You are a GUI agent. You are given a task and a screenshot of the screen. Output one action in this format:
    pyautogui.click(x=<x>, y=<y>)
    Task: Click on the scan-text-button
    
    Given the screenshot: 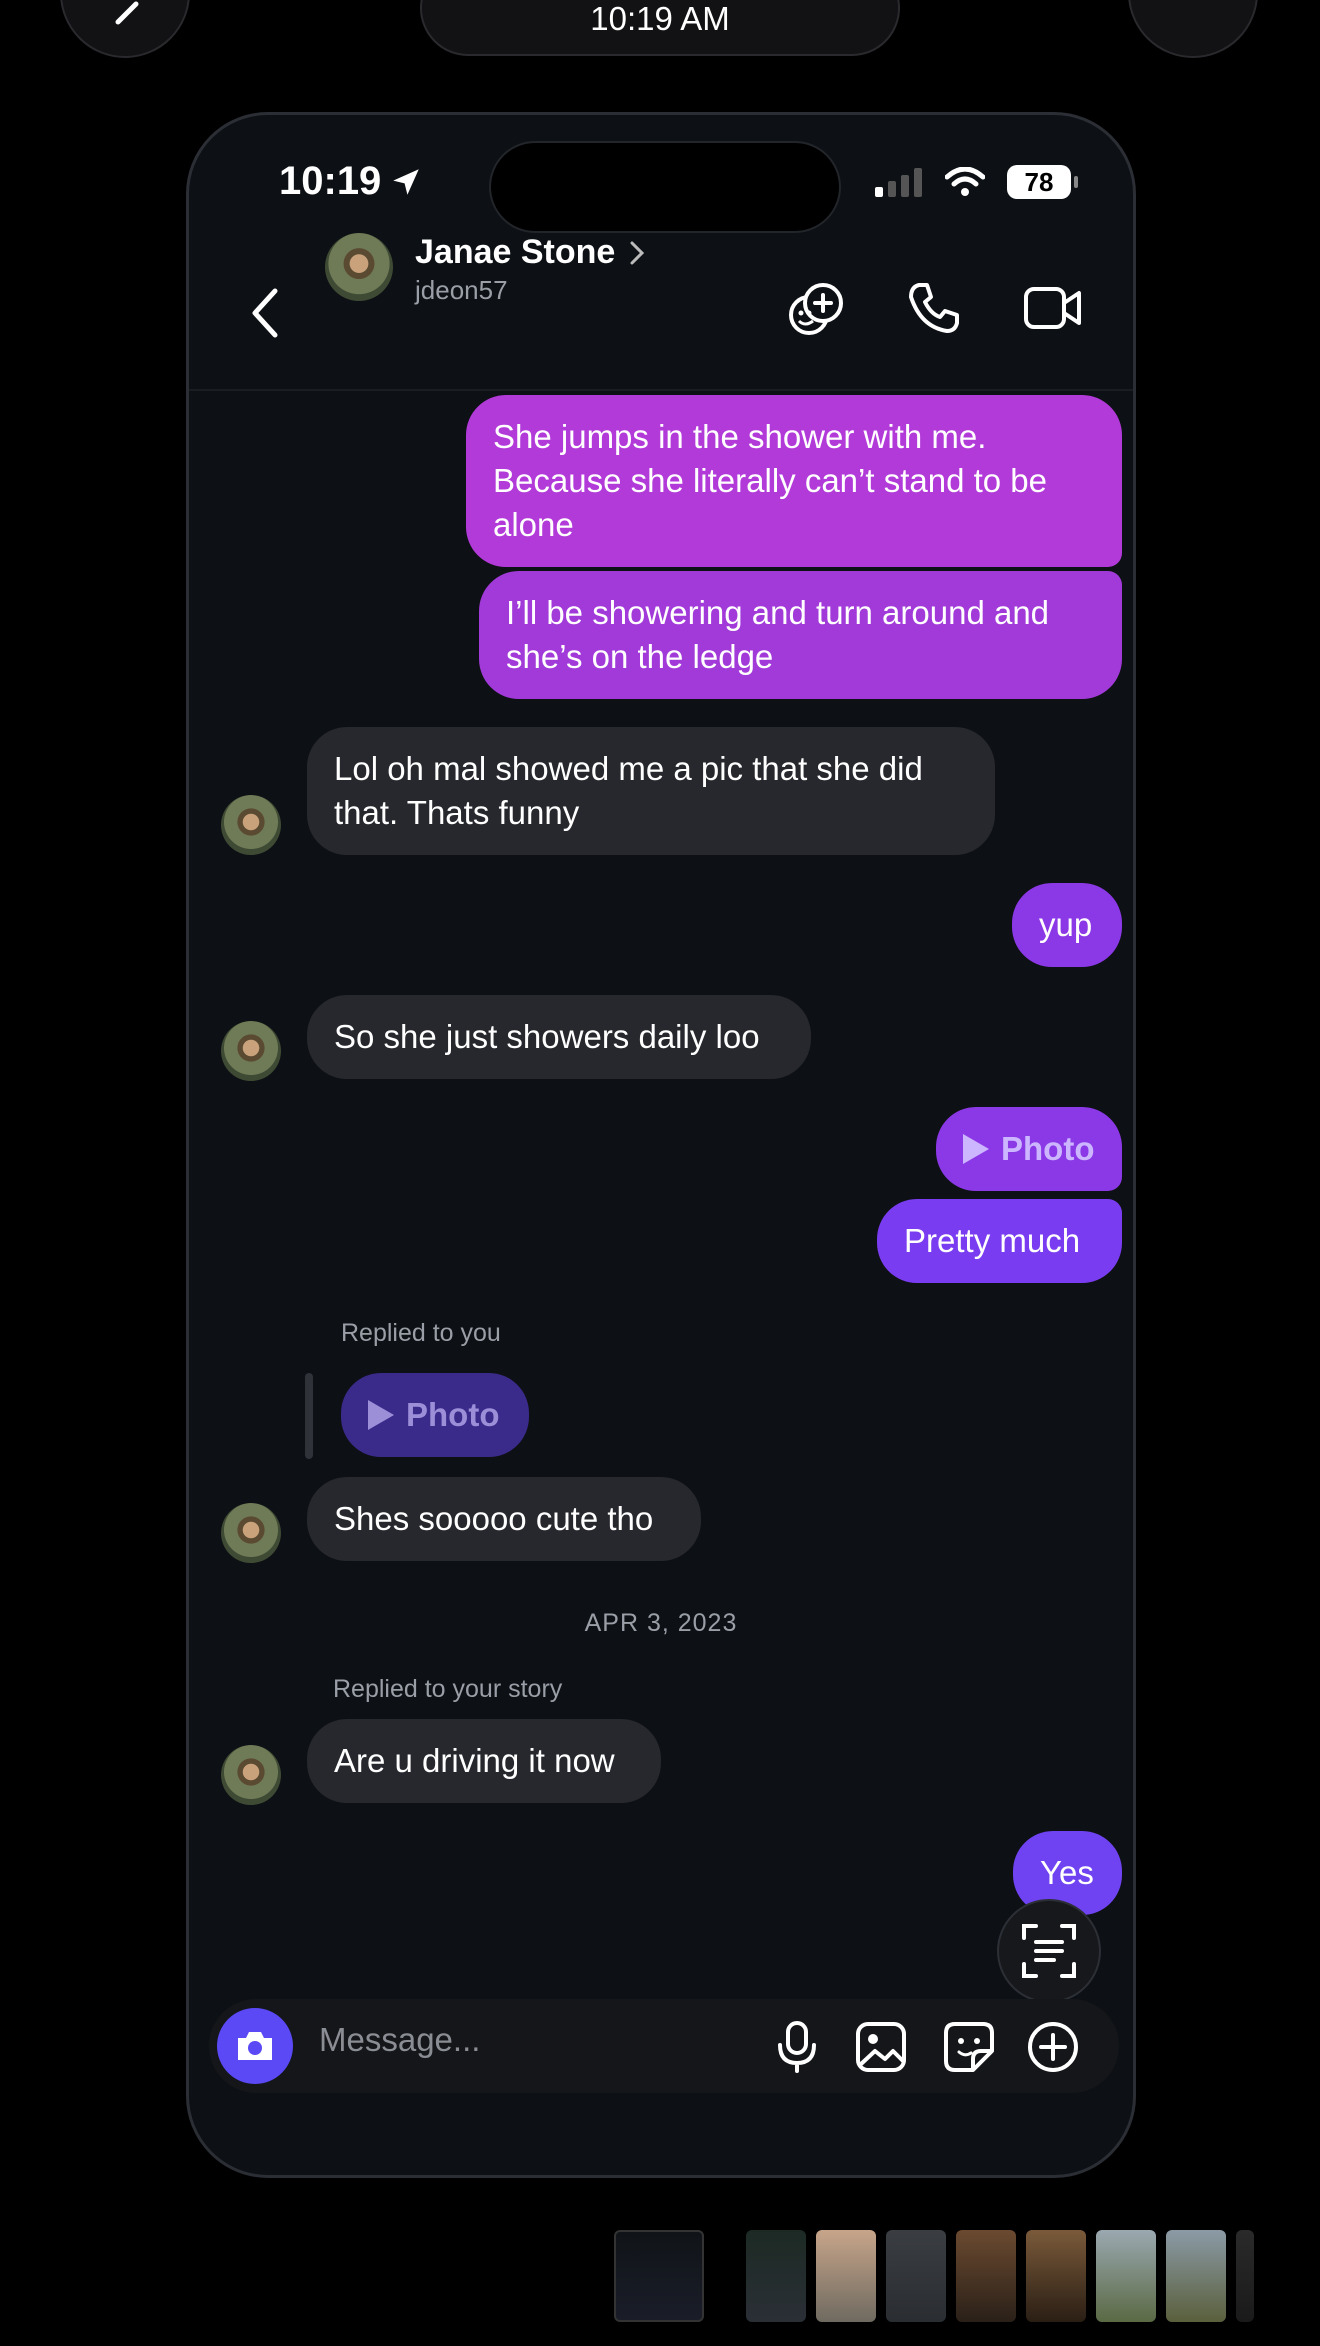 What is the action you would take?
    pyautogui.click(x=1049, y=1951)
    